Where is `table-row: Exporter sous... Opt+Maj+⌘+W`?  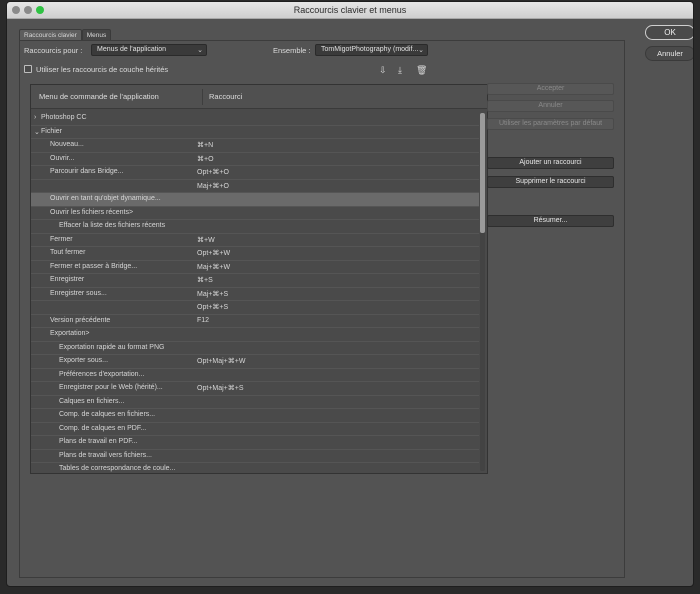
table-row: Exporter sous... Opt+Maj+⌘+W is located at coordinates (255, 362).